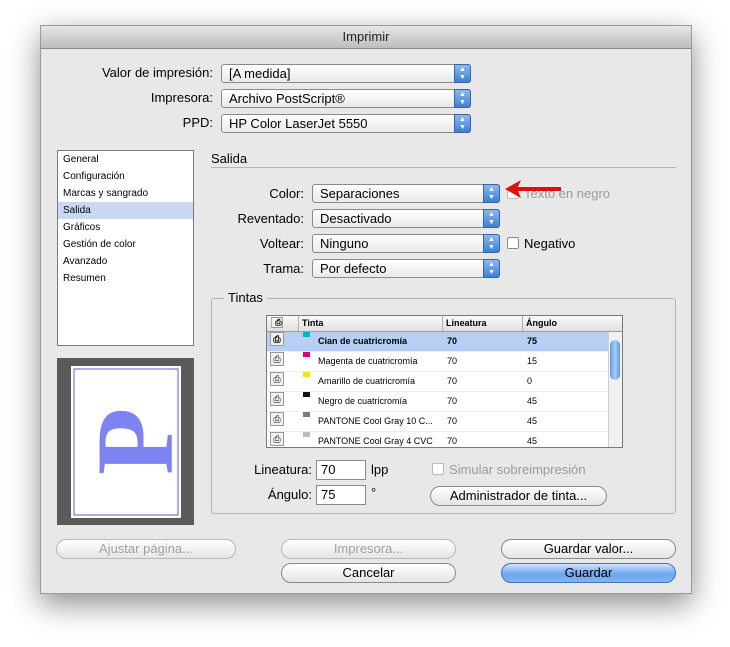  Describe the element at coordinates (380, 469) in the screenshot. I see `frequency-unit: lpp` at that location.